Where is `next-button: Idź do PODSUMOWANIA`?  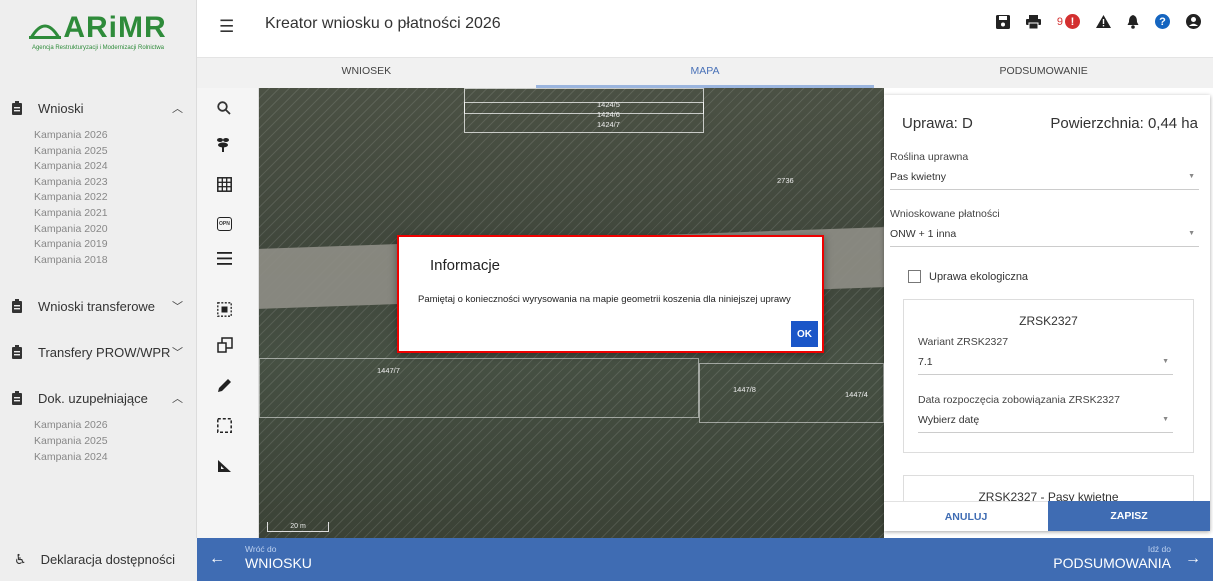 next-button: Idź do PODSUMOWANIA is located at coordinates (1112, 557).